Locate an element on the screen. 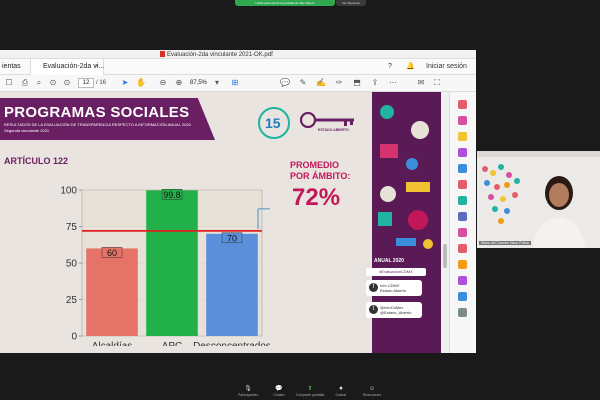  hashtag-label: #EvaluaciónCDMX is located at coordinates (396, 272).